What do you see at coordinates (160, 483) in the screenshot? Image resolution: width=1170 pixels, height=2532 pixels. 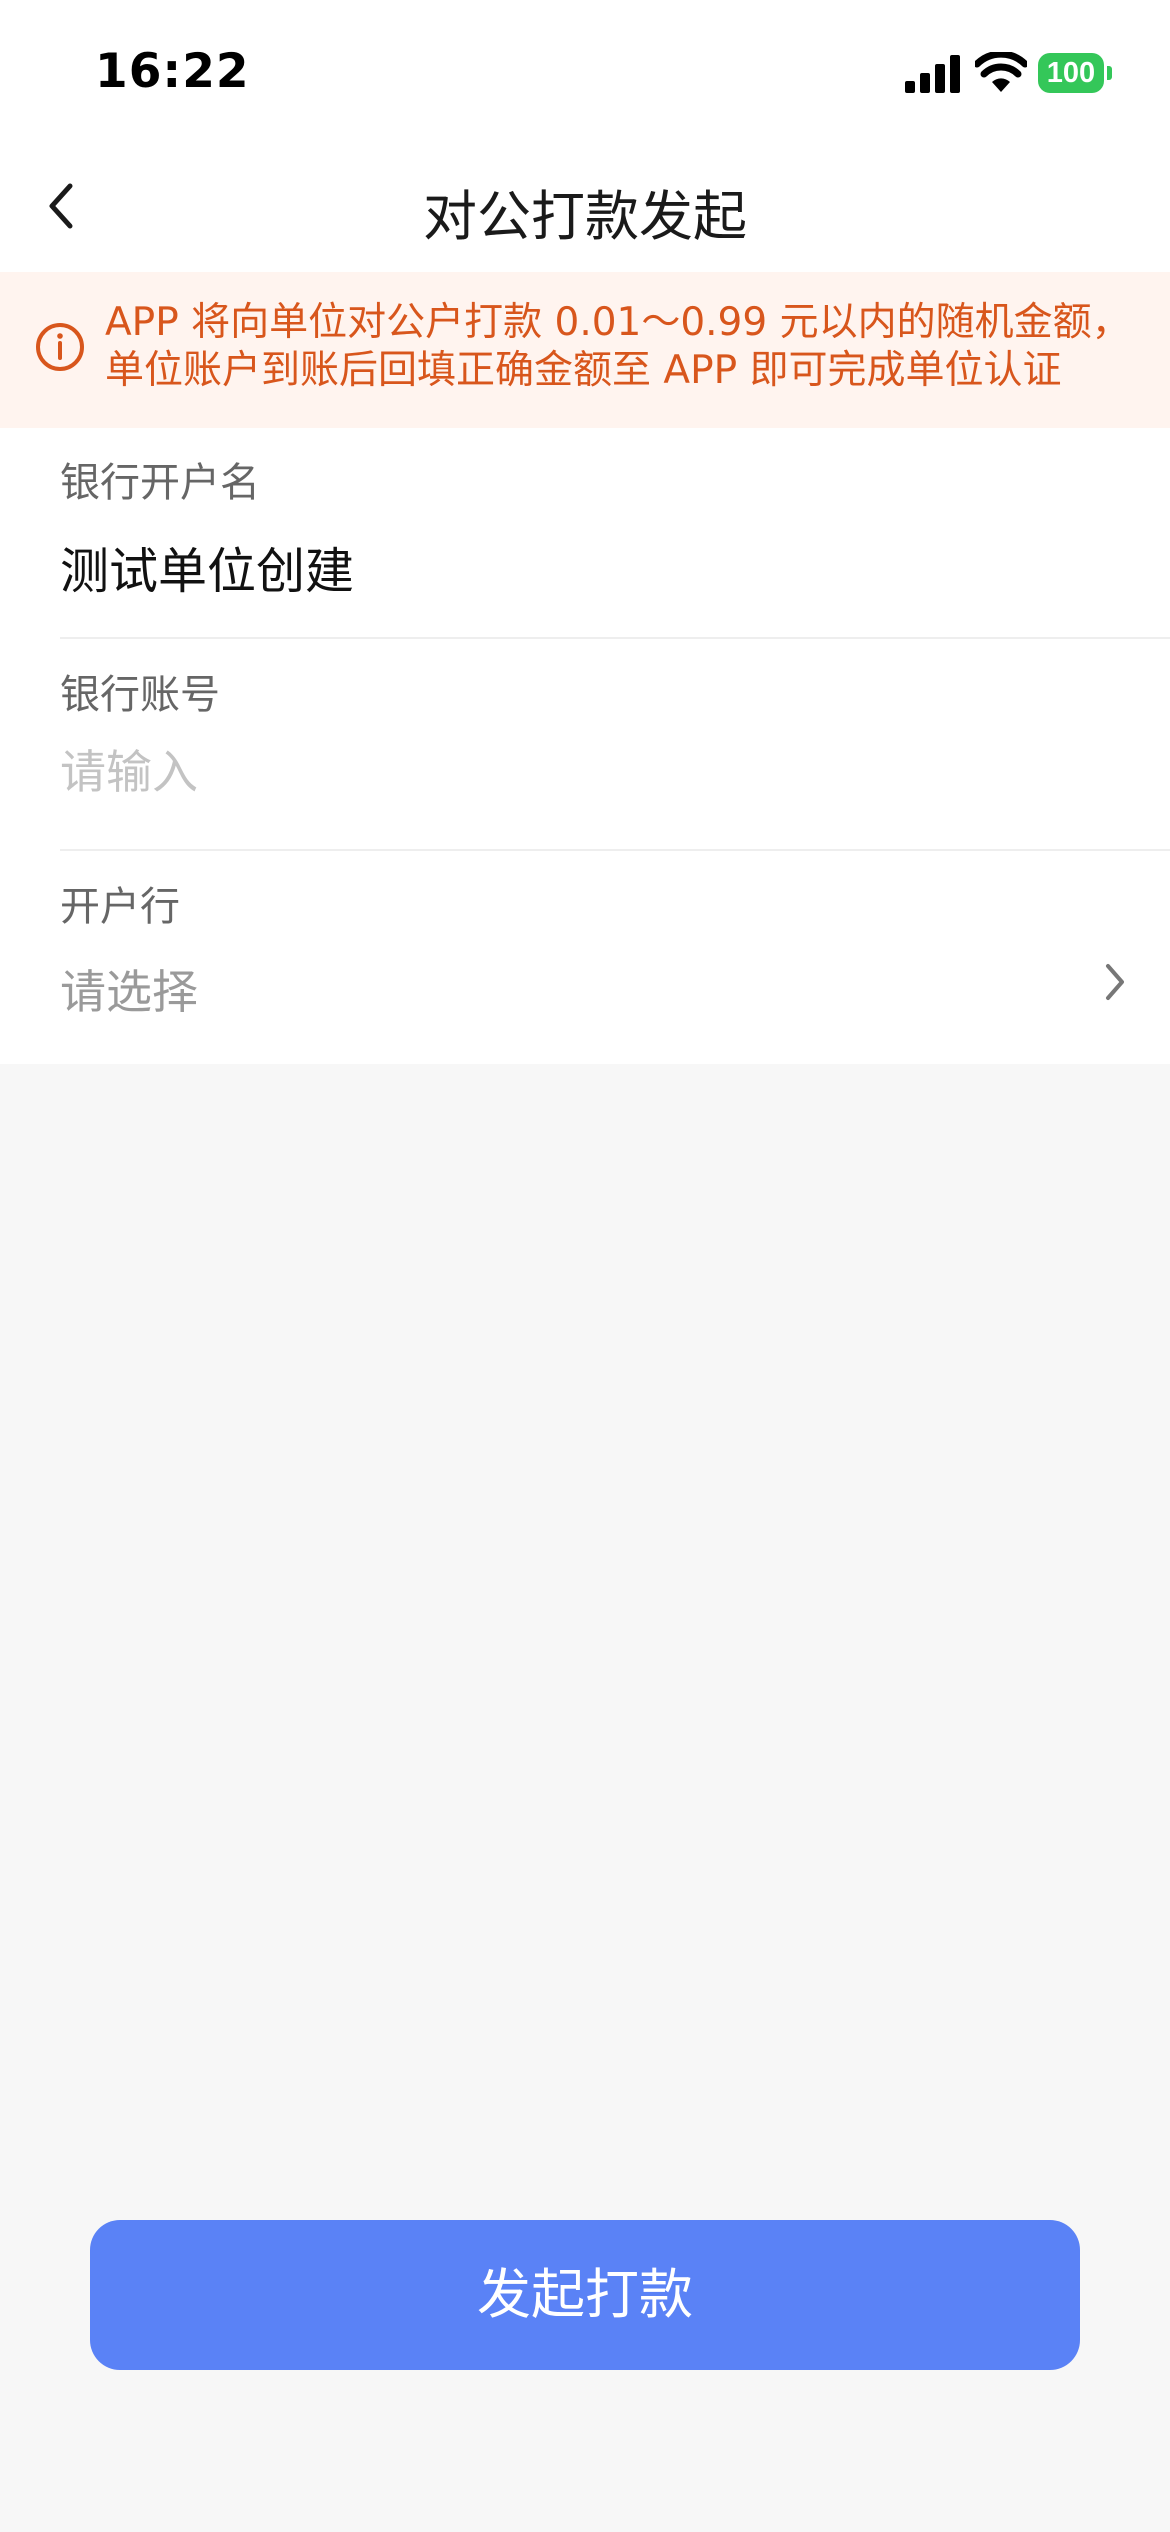 I see `account-name-label: 银行开户名` at bounding box center [160, 483].